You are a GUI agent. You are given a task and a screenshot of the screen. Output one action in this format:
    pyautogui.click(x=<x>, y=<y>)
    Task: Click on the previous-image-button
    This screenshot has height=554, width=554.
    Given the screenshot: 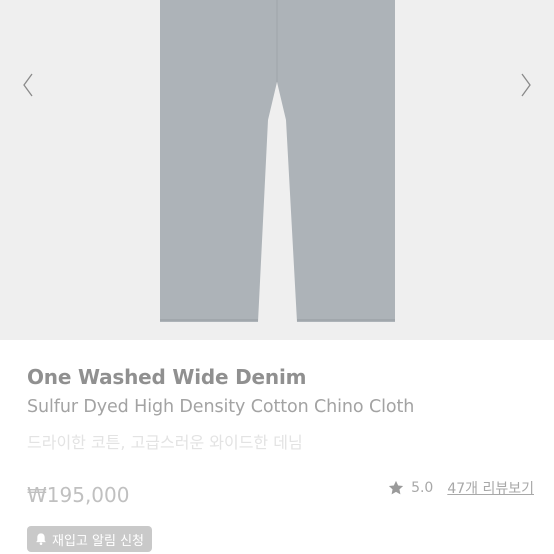 What is the action you would take?
    pyautogui.click(x=28, y=85)
    